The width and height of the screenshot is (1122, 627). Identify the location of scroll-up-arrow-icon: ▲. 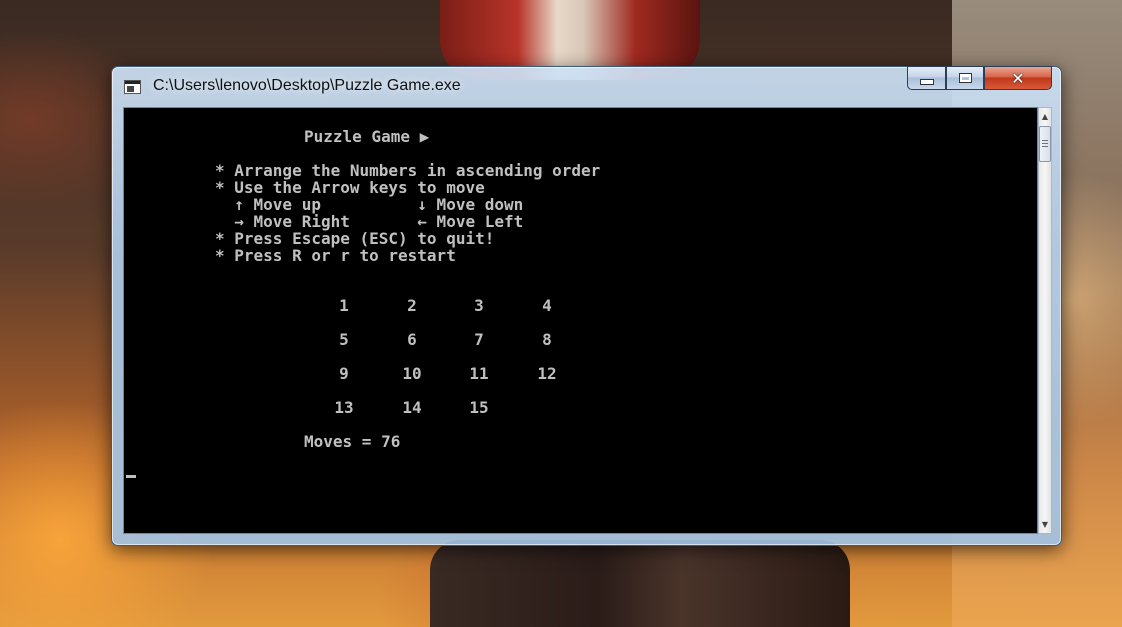
(1045, 116).